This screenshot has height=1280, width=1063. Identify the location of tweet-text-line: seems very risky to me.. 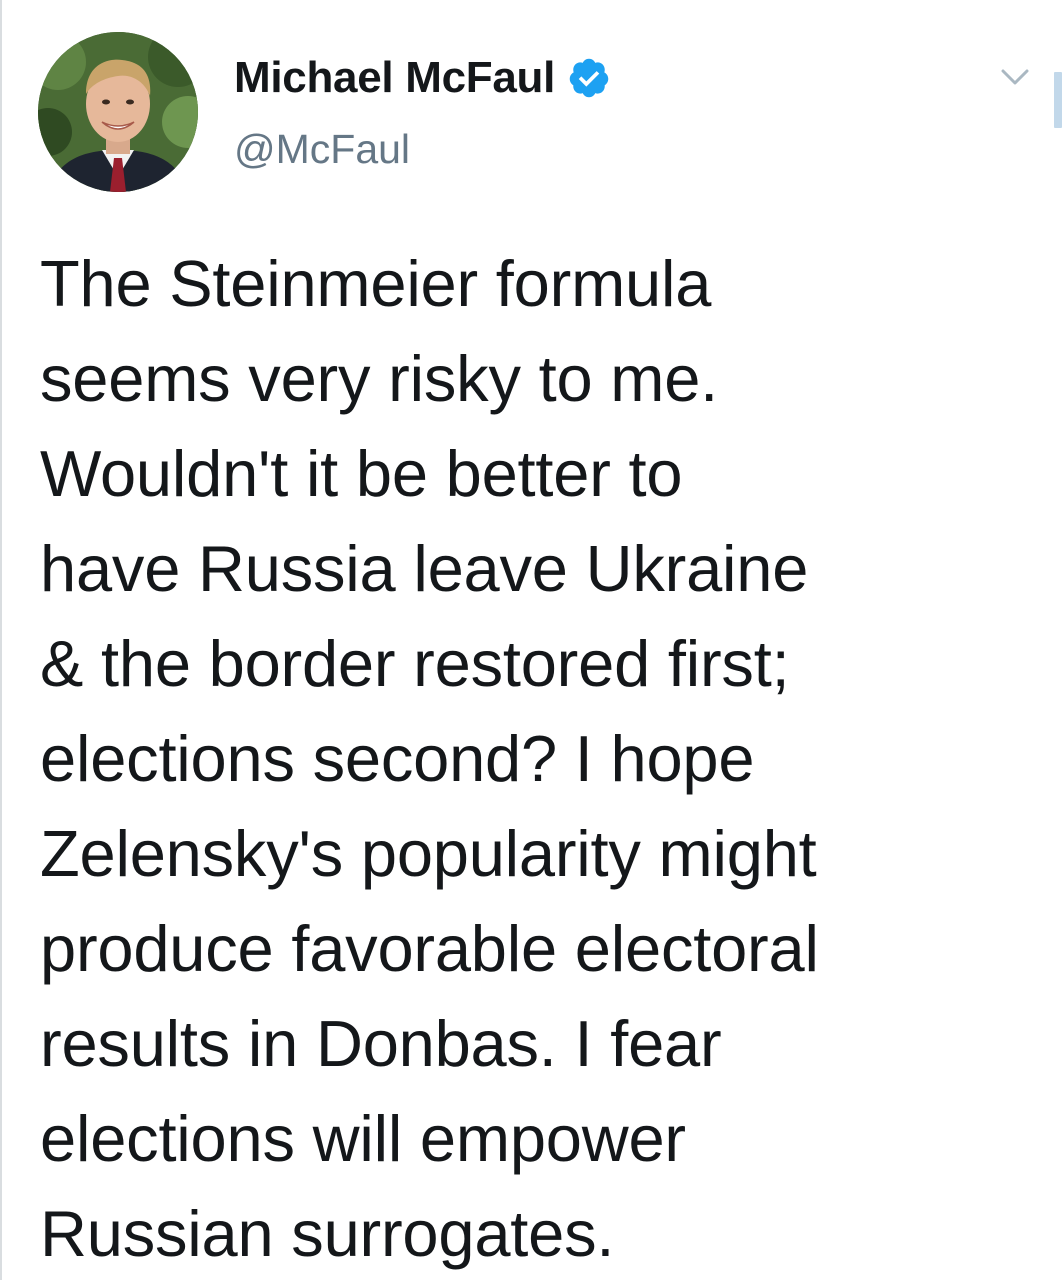
(379, 378).